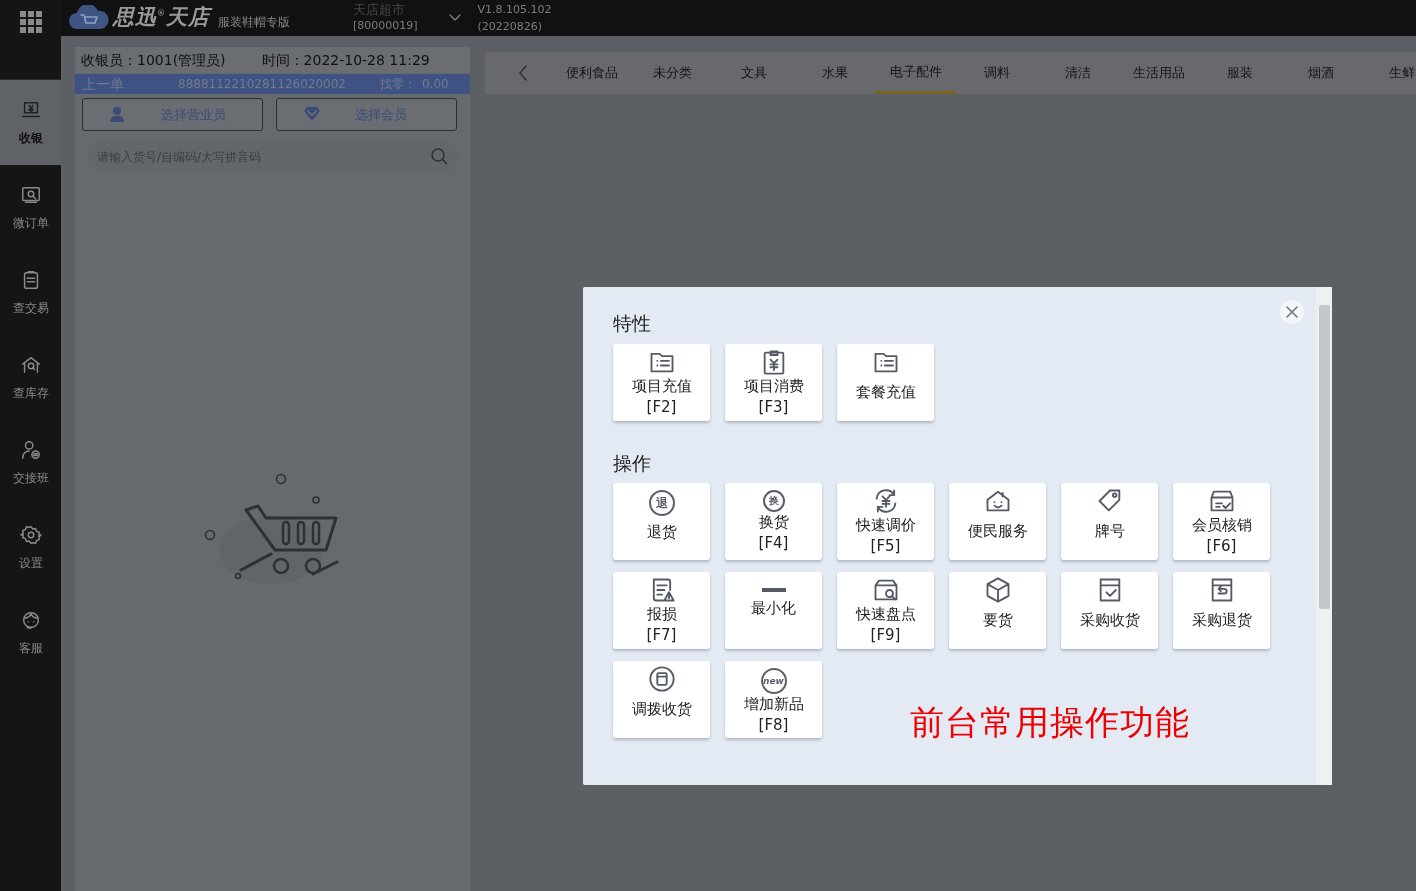 Image resolution: width=1416 pixels, height=891 pixels. I want to click on sidebar-item: 查库存, so click(30, 377).